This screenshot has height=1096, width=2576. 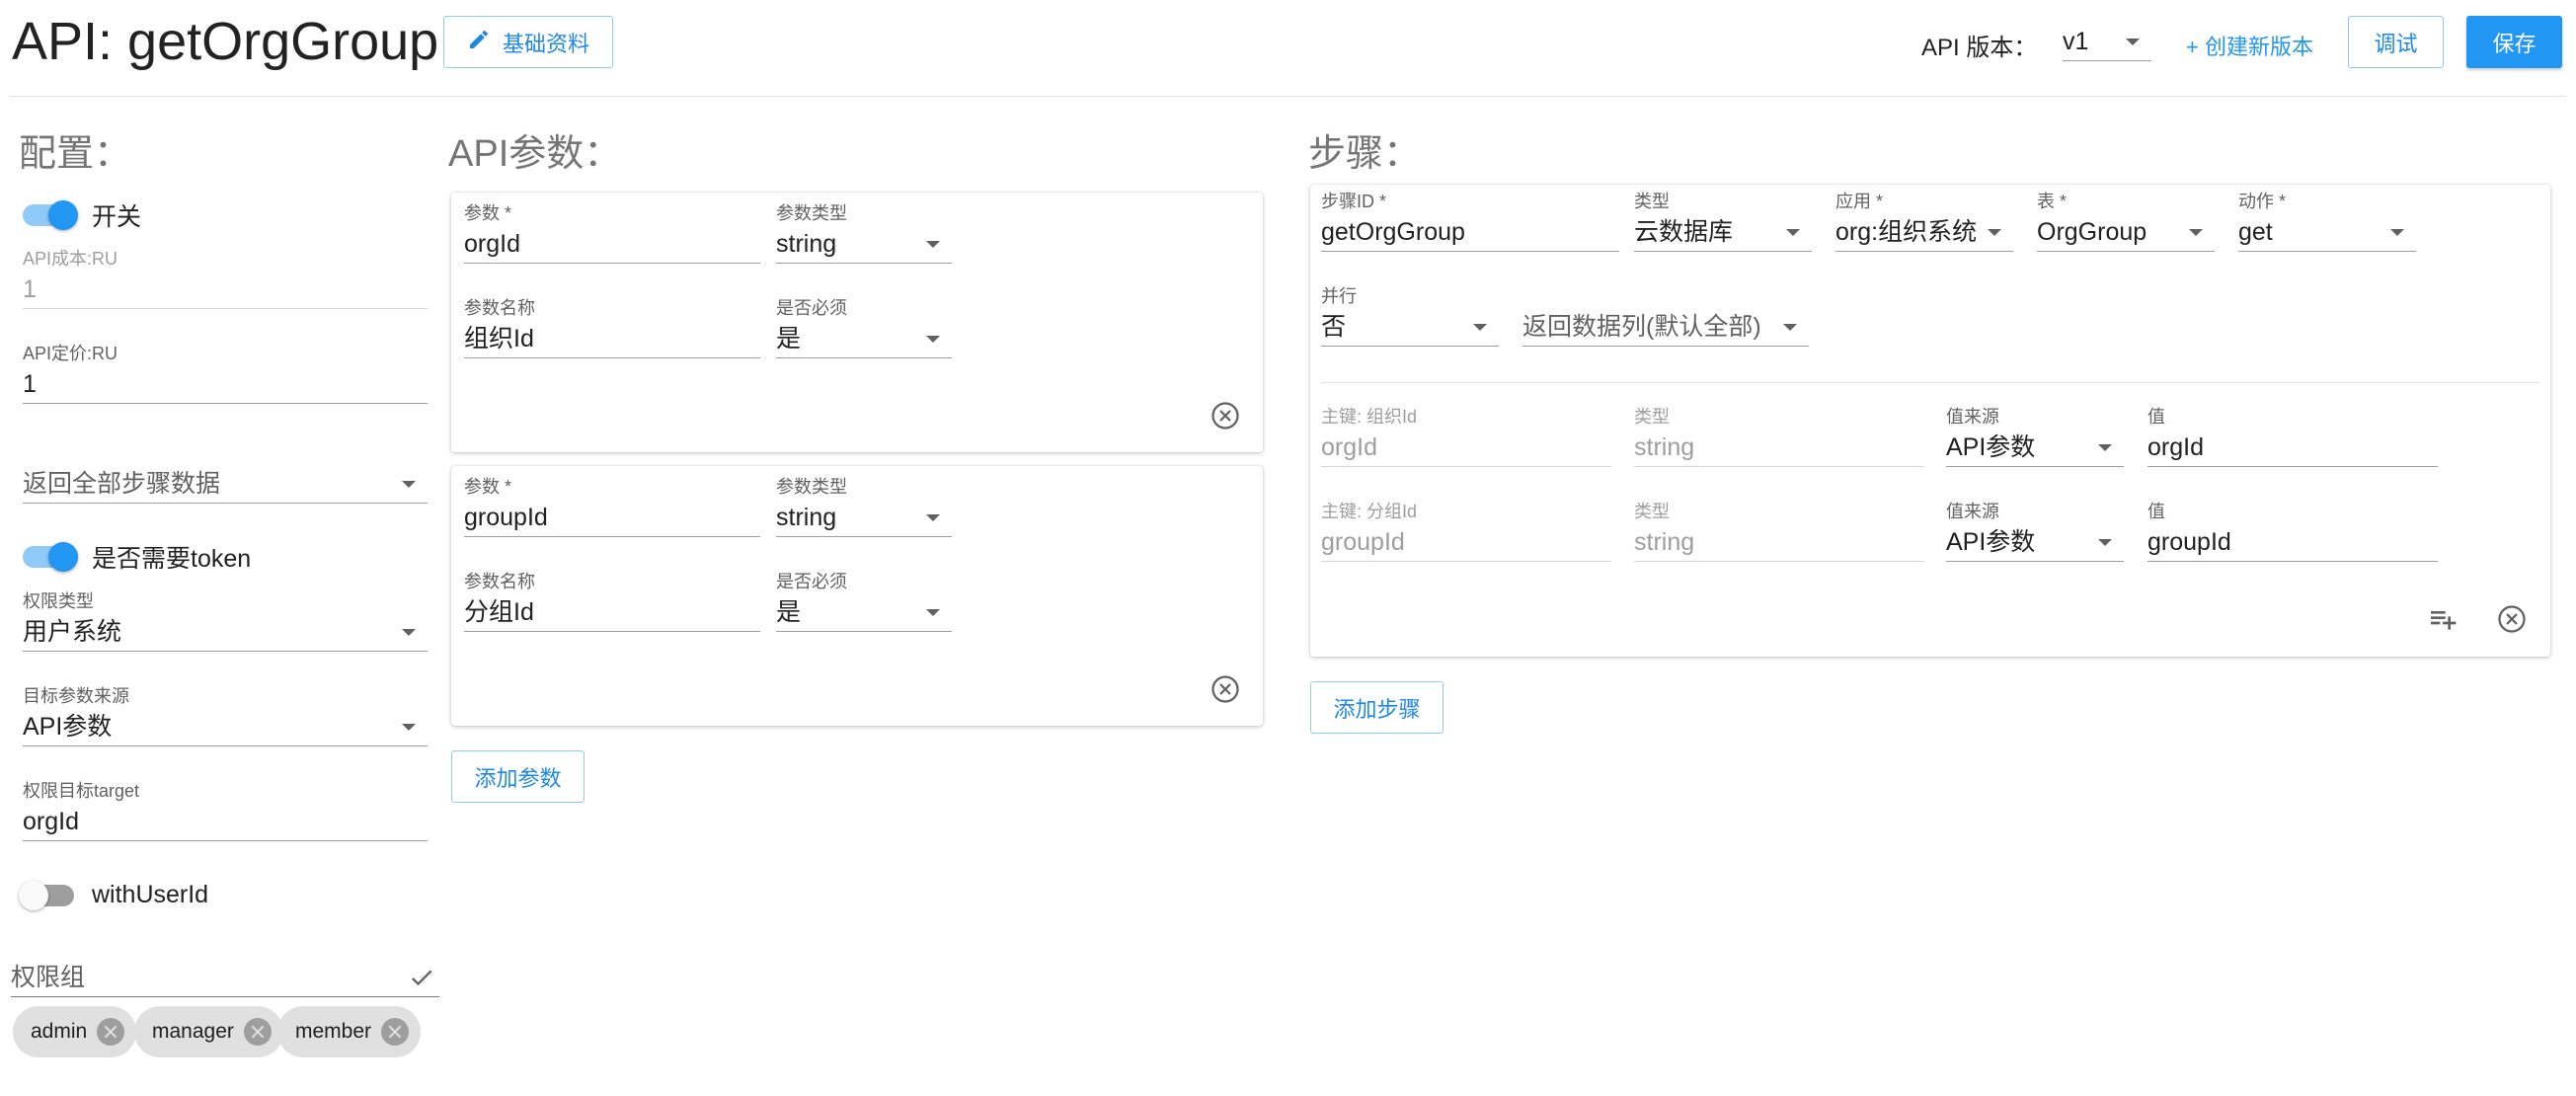 What do you see at coordinates (1410, 316) in the screenshot?
I see `step-parallel-select: 并行 否` at bounding box center [1410, 316].